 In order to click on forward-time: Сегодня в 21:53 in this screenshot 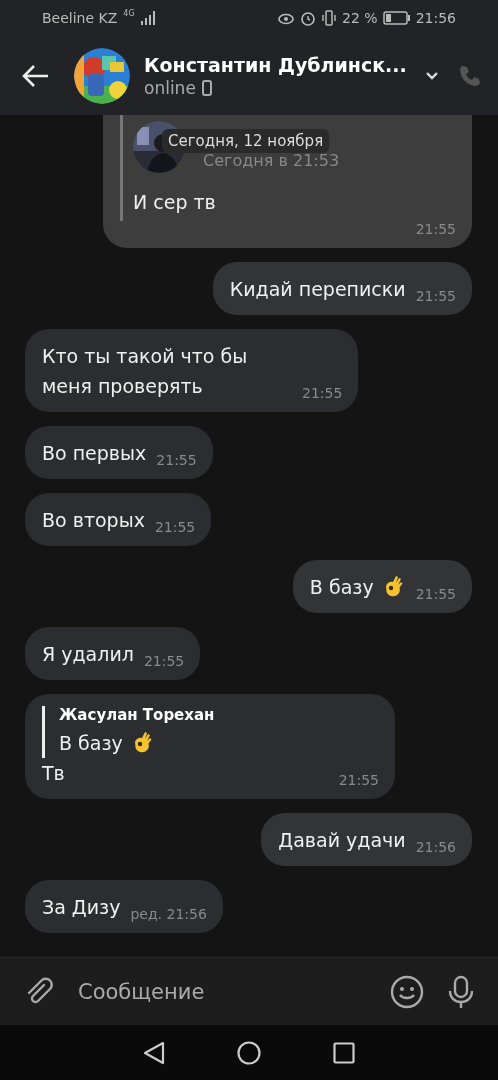, I will do `click(271, 160)`.